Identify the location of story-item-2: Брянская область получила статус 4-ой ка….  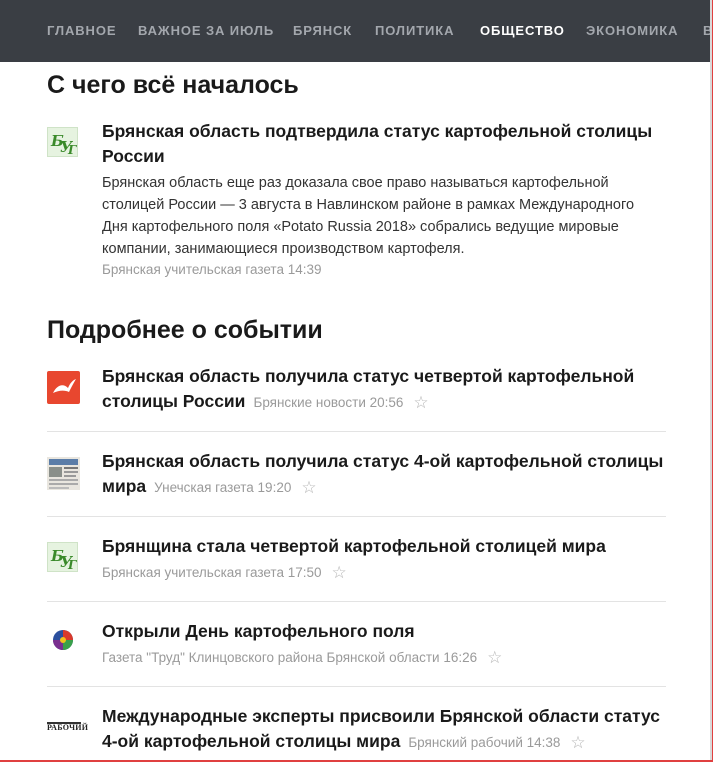
(384, 474).